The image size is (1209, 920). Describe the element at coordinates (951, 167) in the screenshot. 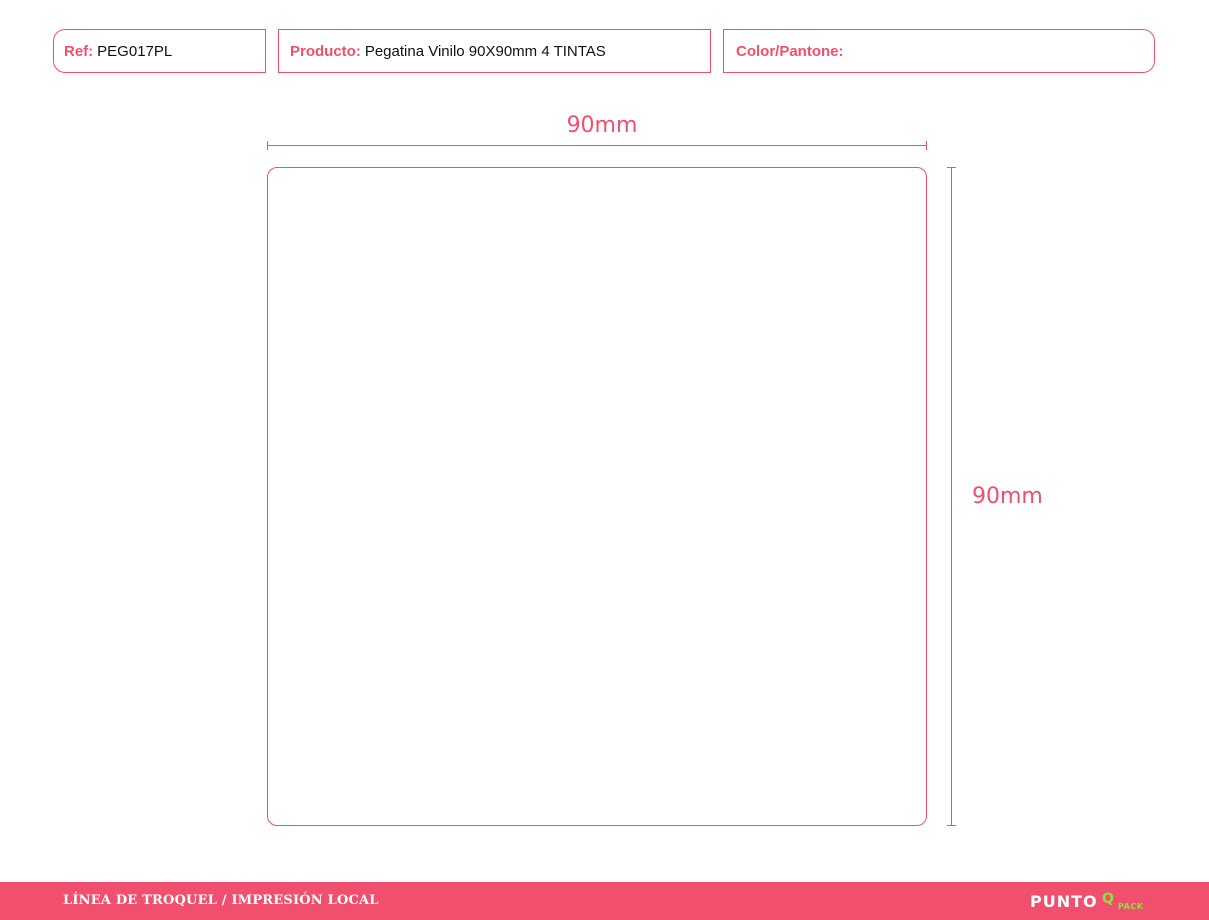

I see `height-dimension-tick-top` at that location.